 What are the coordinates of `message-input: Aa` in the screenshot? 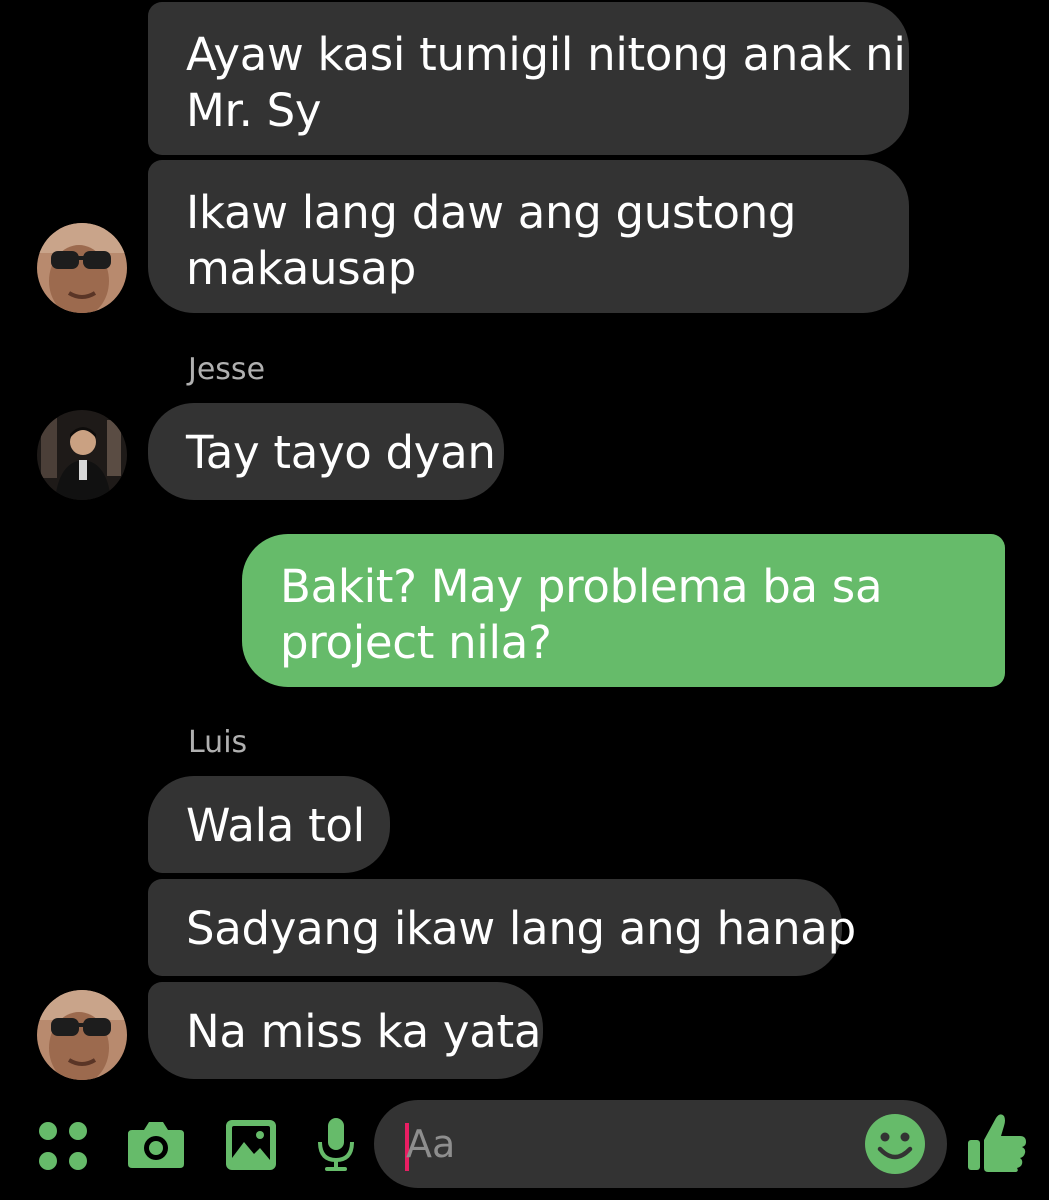 It's located at (660, 1144).